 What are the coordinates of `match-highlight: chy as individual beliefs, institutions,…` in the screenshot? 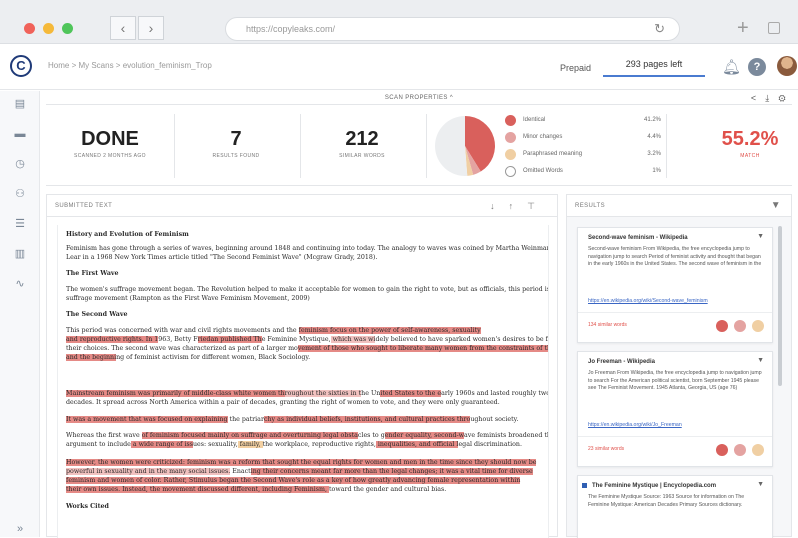 It's located at (367, 419).